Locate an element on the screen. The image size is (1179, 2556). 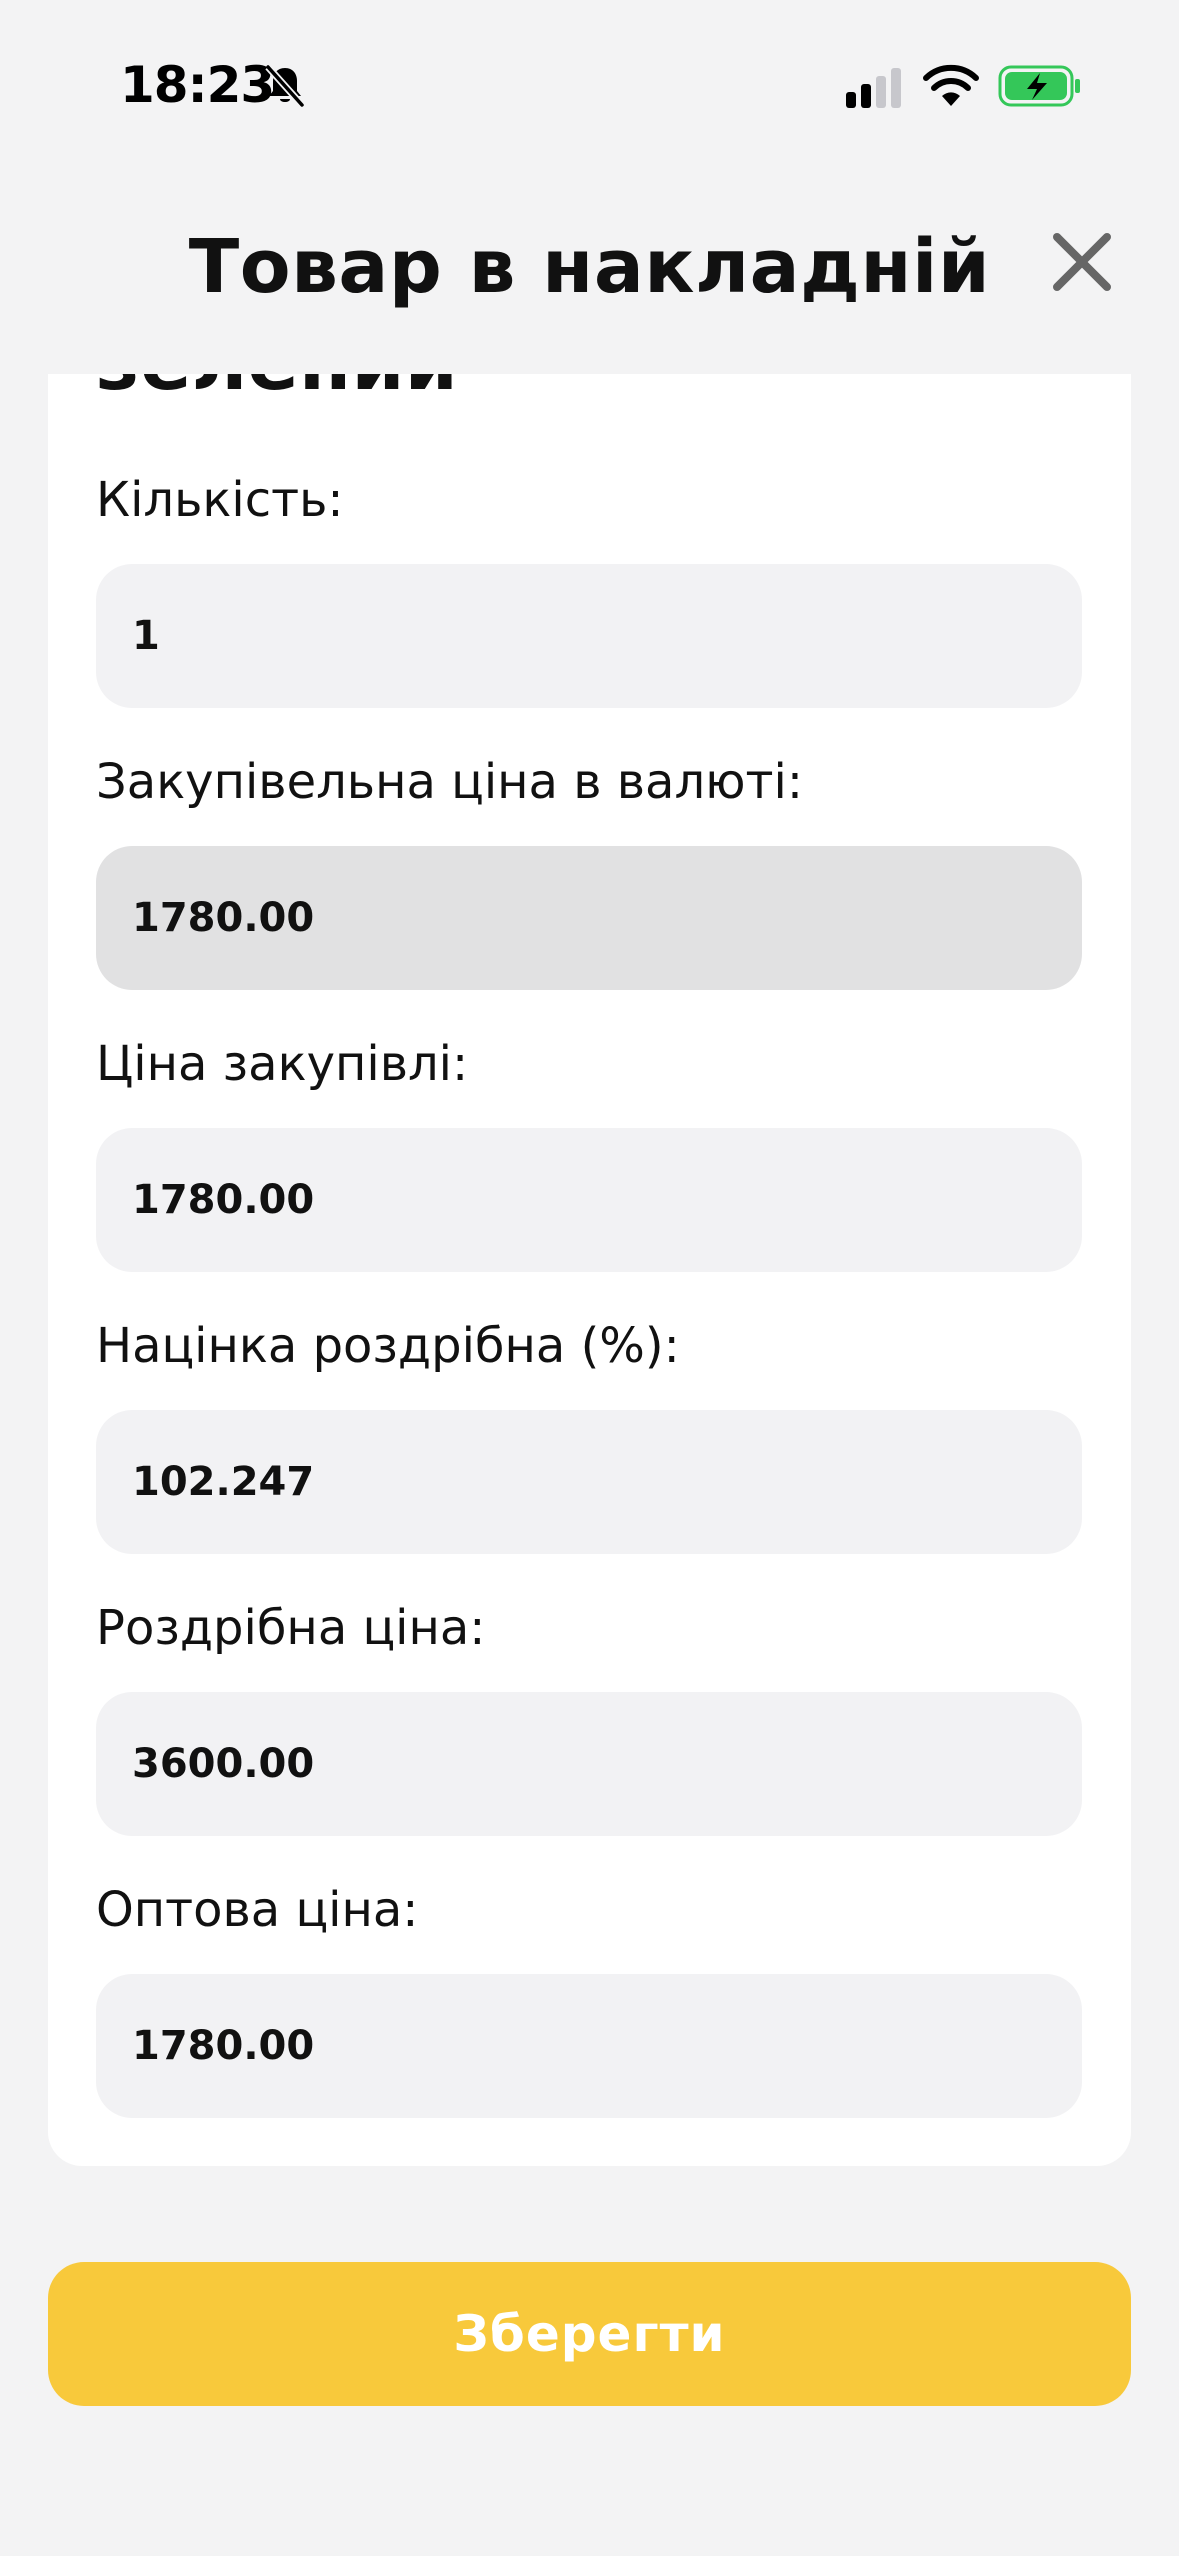
product-name: зелений is located at coordinates (277, 390).